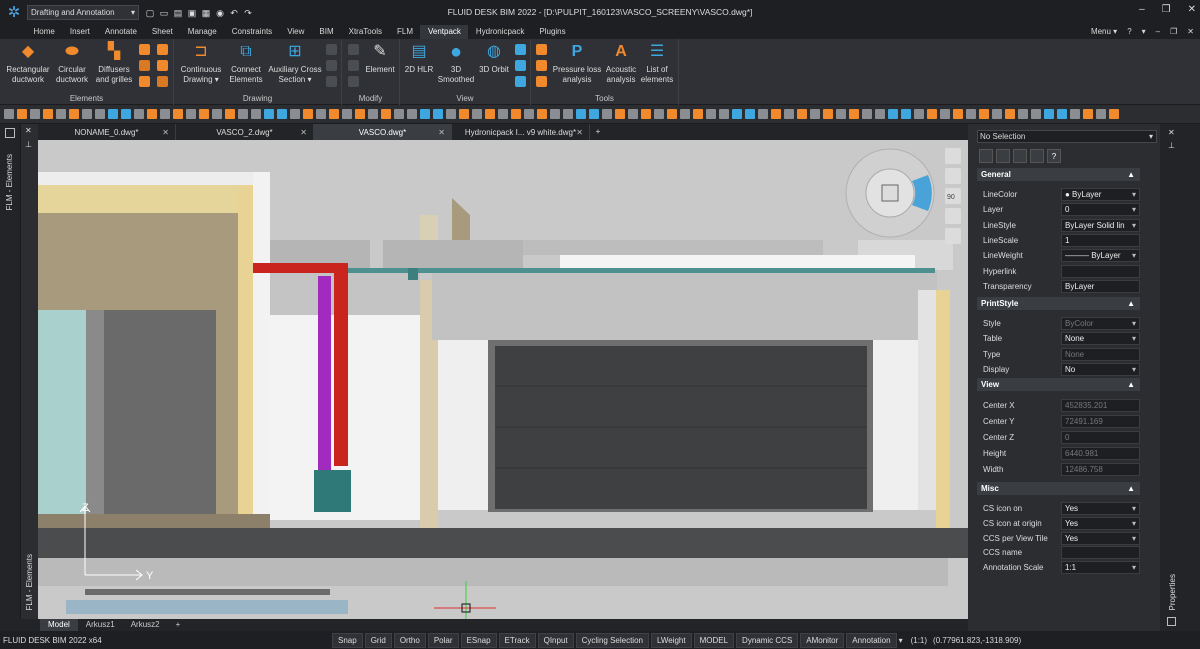 This screenshot has width=1200, height=649. I want to click on maximize-icon: ❐, so click(1166, 9).